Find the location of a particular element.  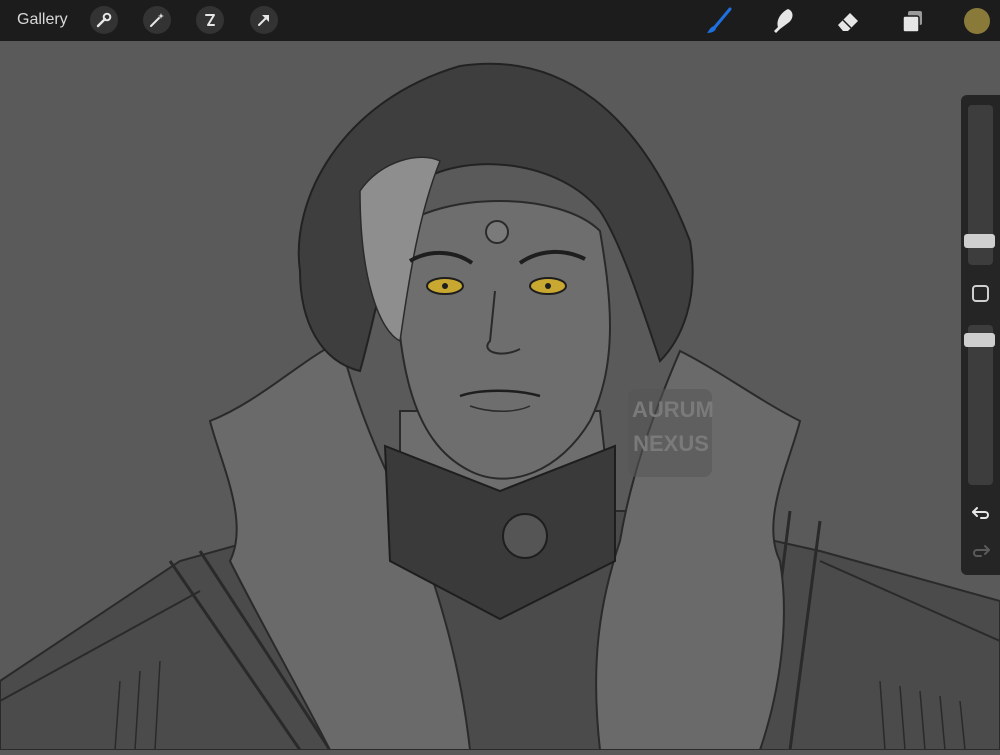

brush-sidebar is located at coordinates (980, 335).